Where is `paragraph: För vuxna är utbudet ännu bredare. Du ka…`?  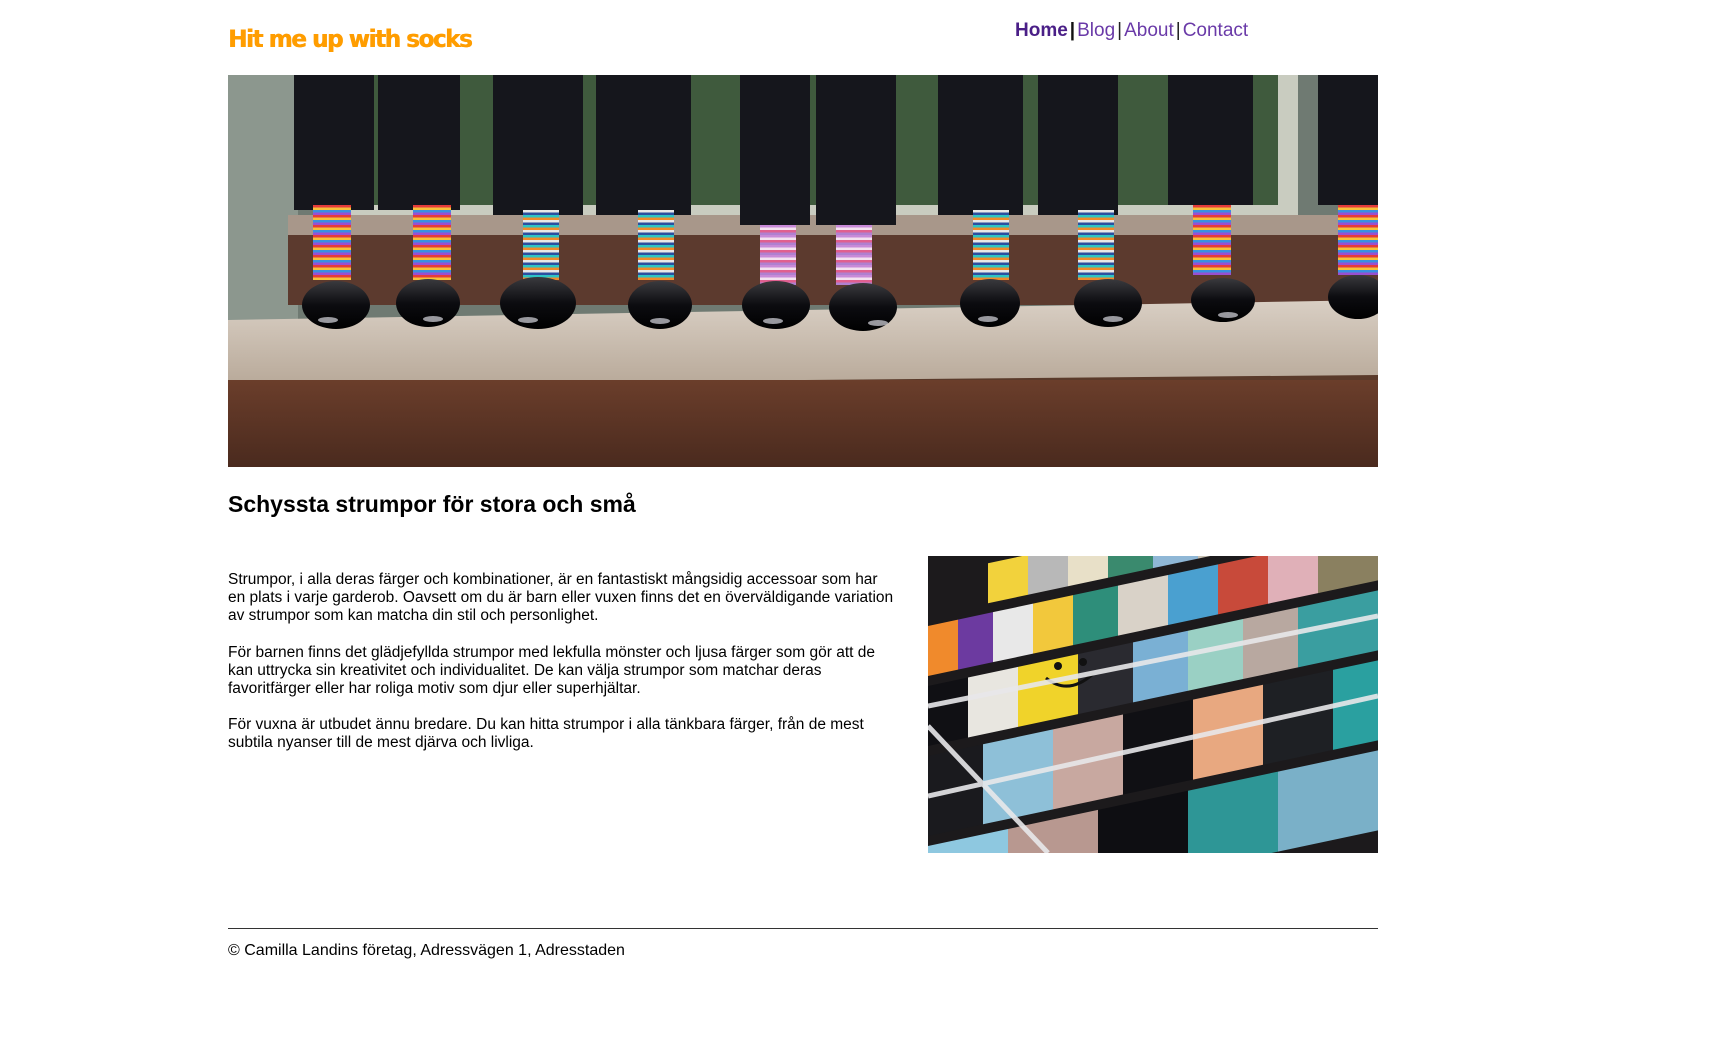
paragraph: För vuxna är utbudet ännu bredare. Du ka… is located at coordinates (546, 734).